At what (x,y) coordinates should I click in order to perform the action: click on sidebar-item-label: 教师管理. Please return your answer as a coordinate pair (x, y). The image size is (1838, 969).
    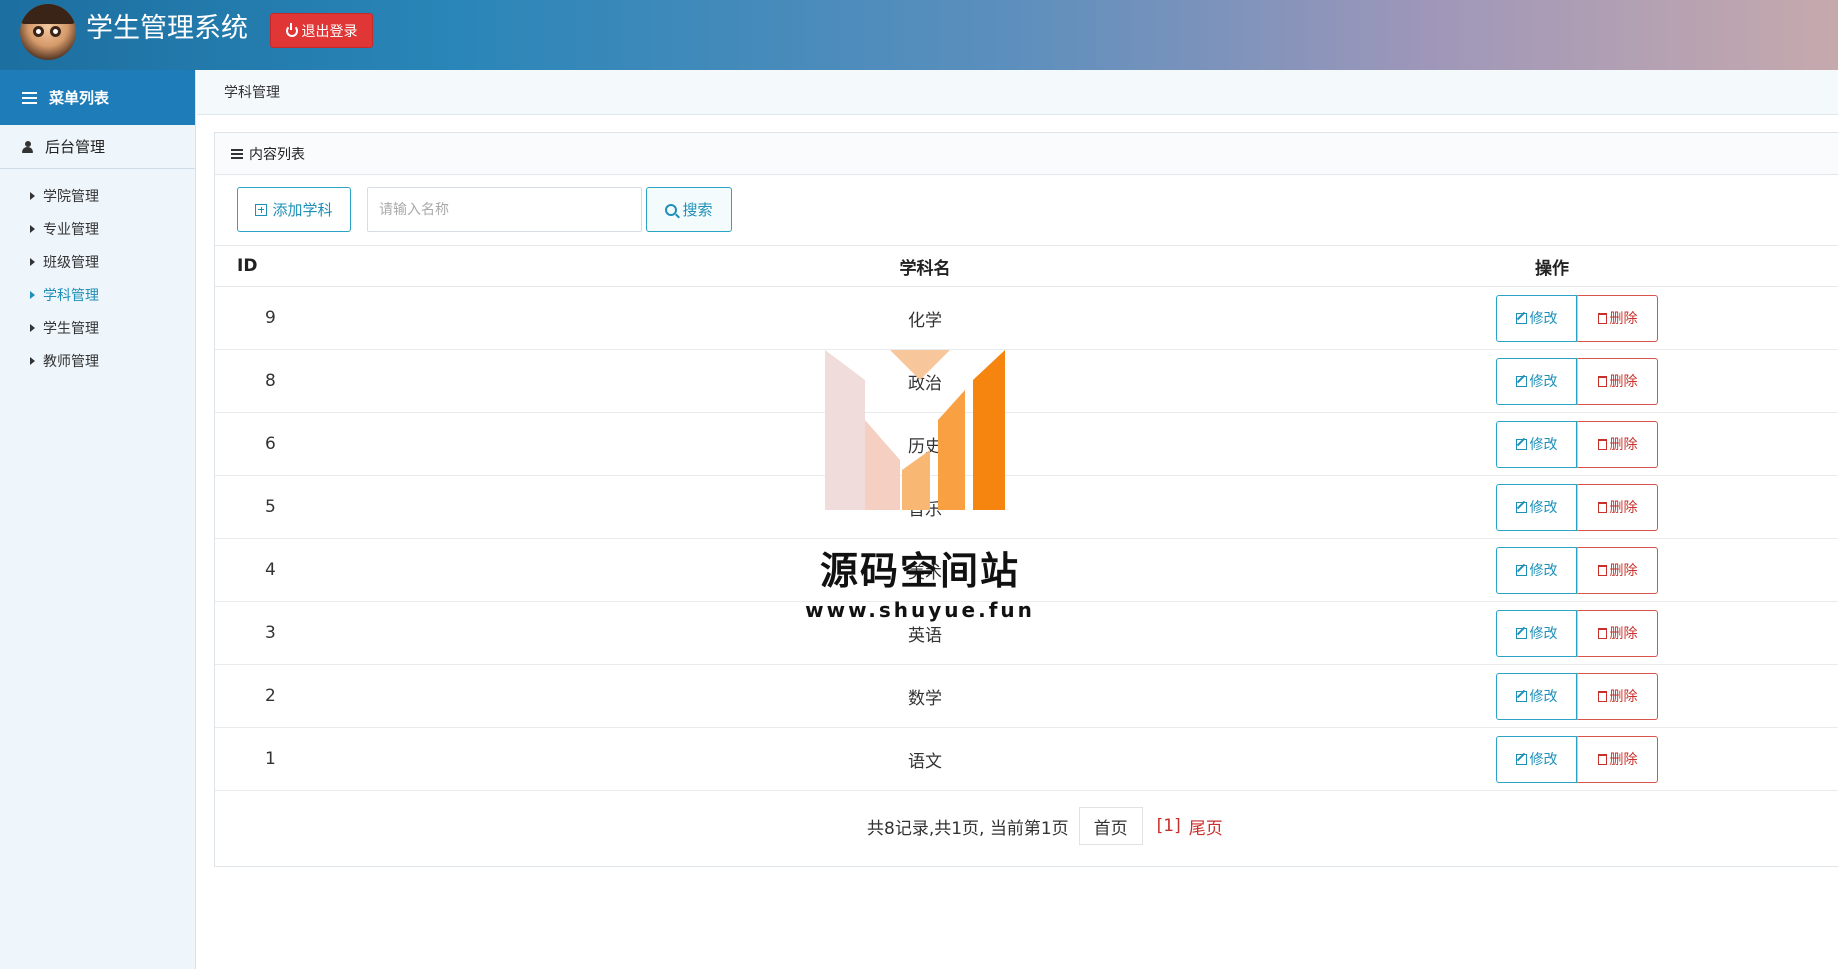
    Looking at the image, I should click on (71, 361).